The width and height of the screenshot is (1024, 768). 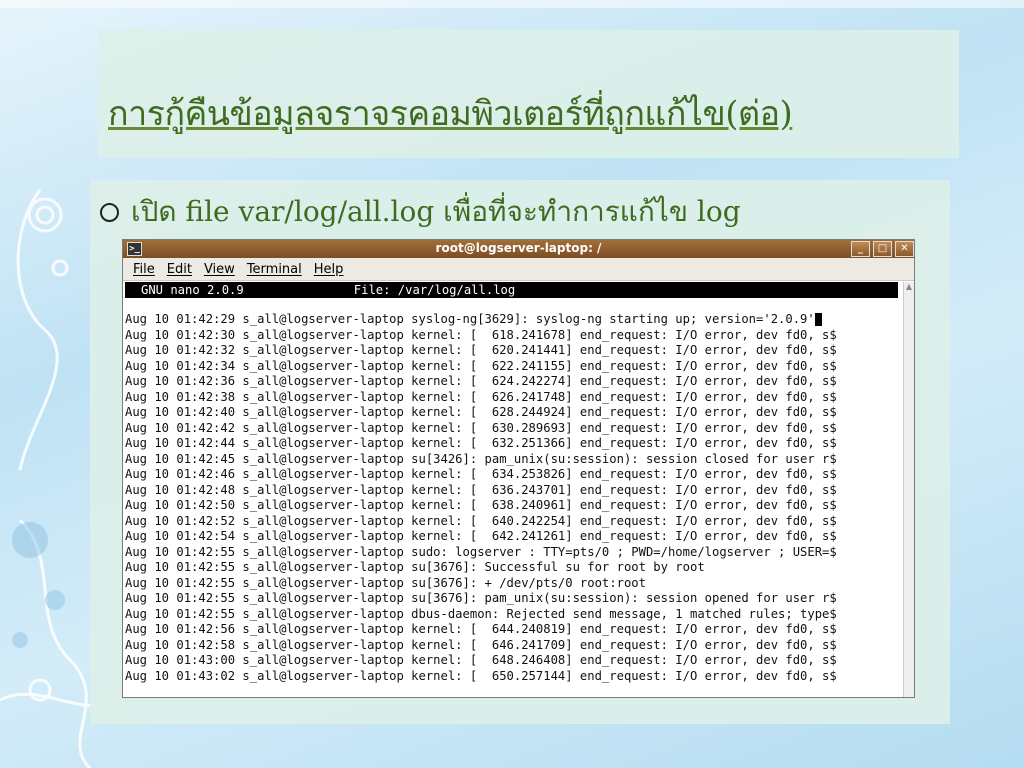 What do you see at coordinates (860, 249) in the screenshot?
I see `minimize-icon: _` at bounding box center [860, 249].